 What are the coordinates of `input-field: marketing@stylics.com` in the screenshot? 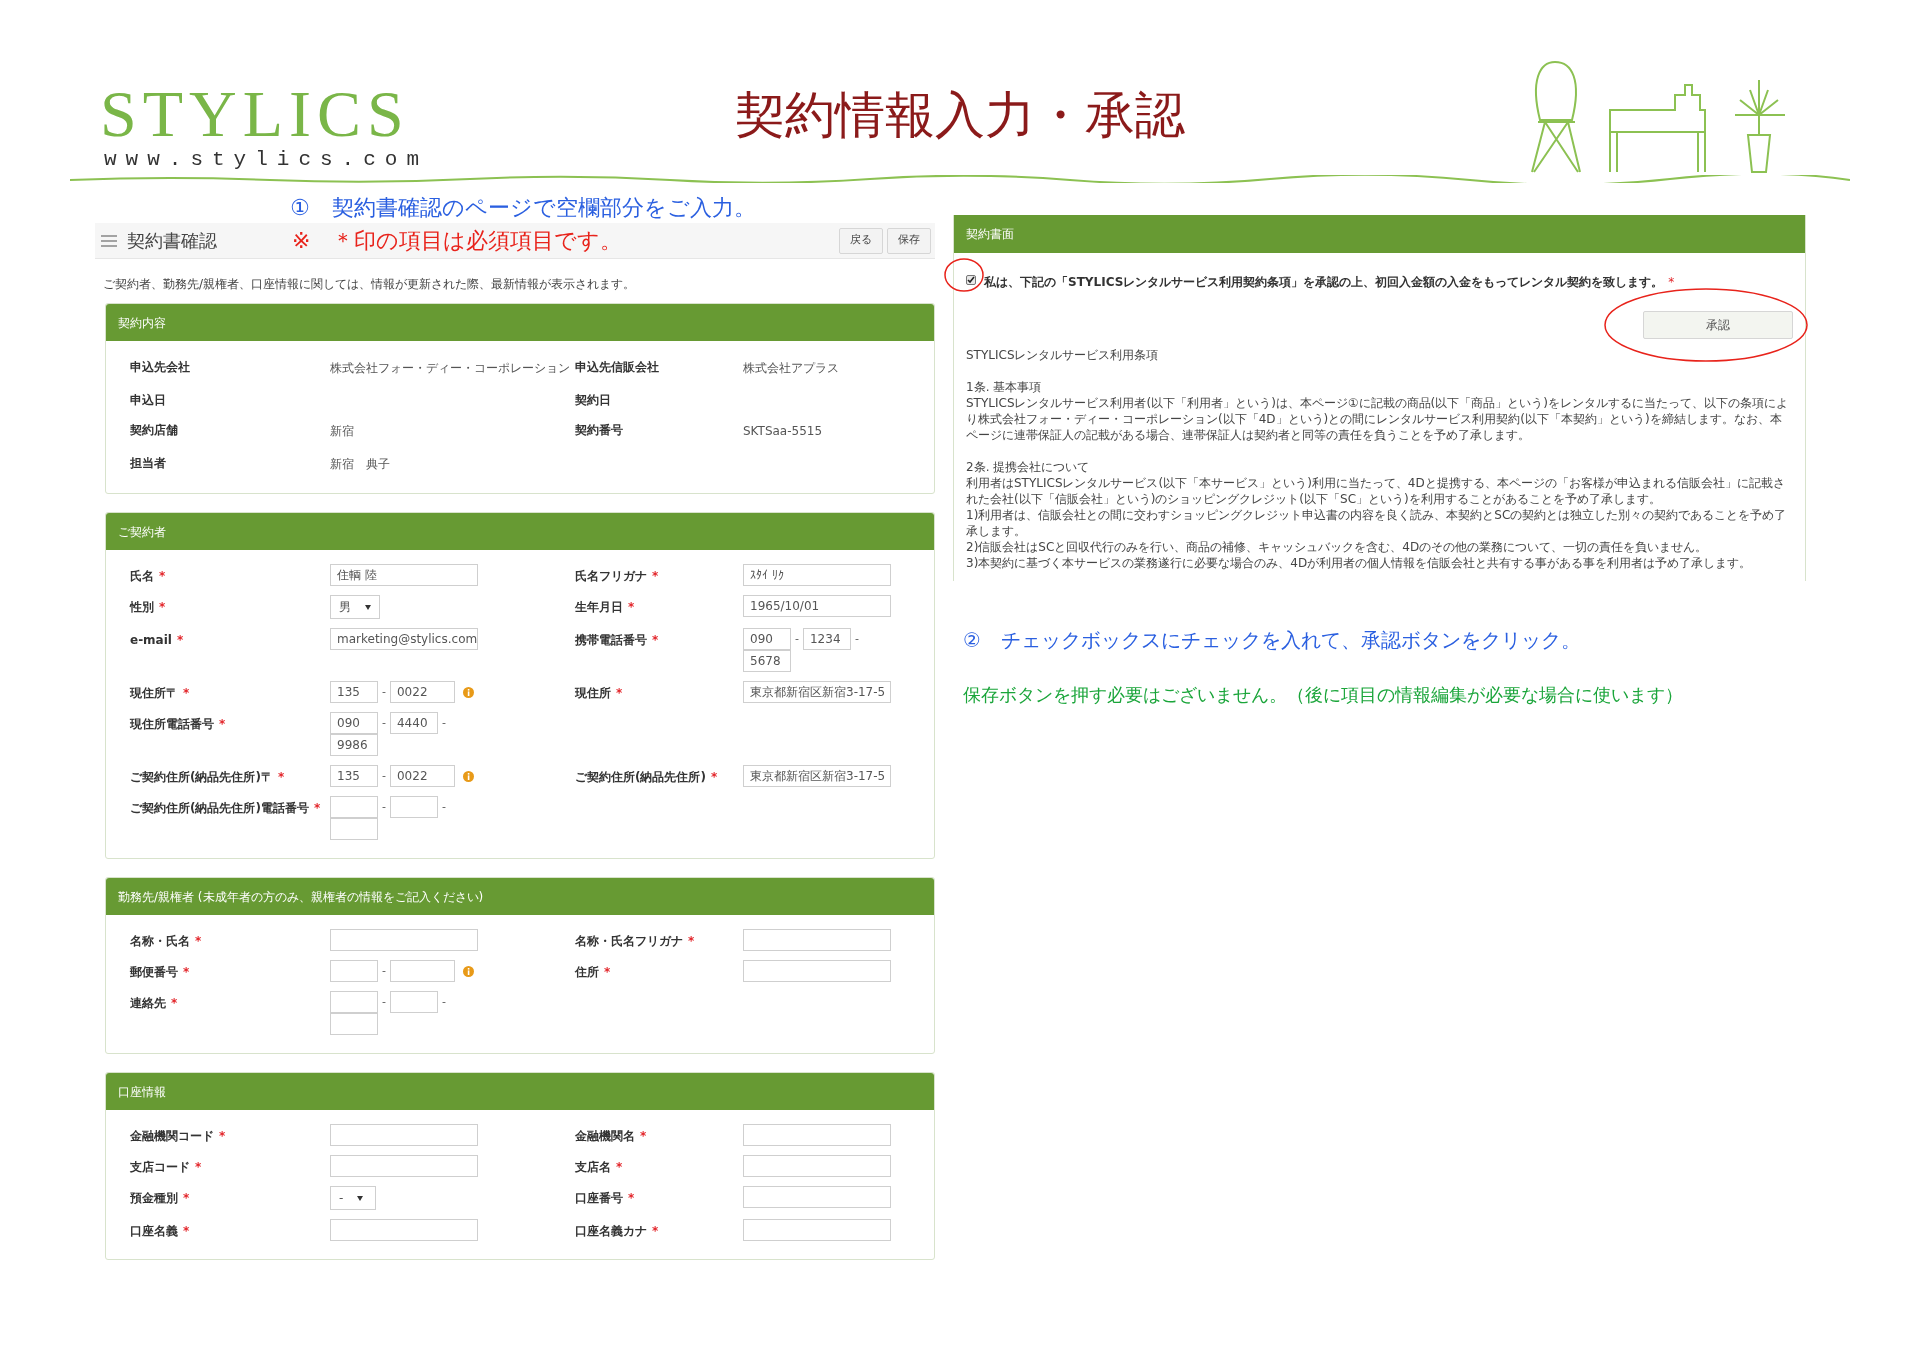 It's located at (404, 639).